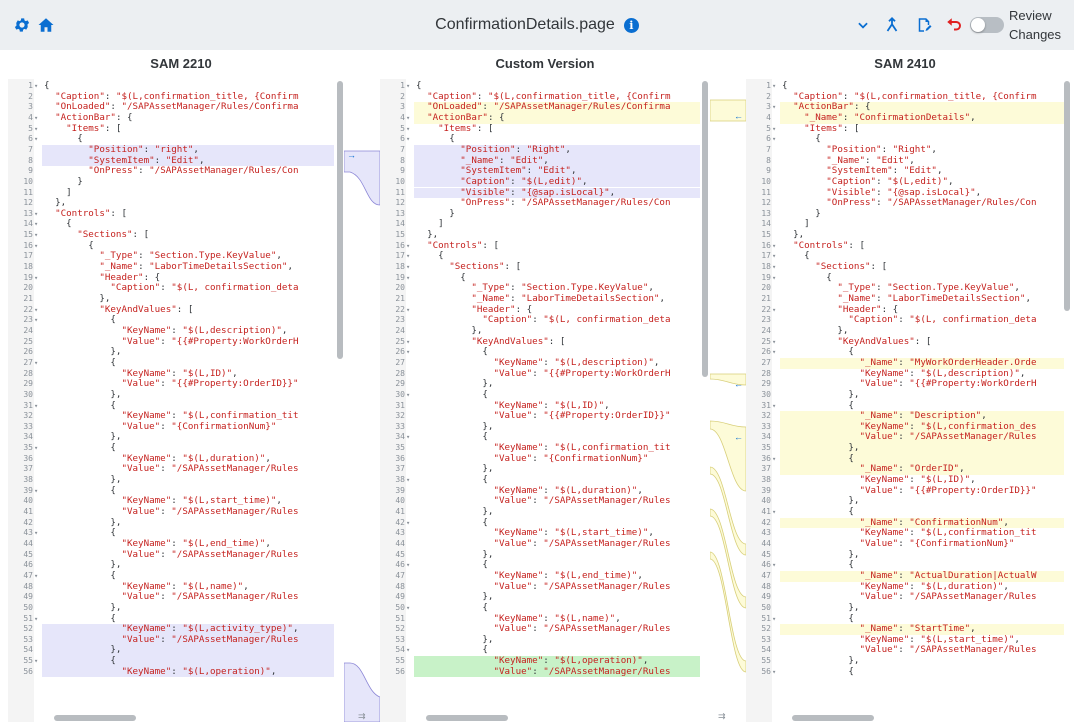 The height and width of the screenshot is (722, 1074). What do you see at coordinates (766, 235) in the screenshot?
I see `line-number: 15` at bounding box center [766, 235].